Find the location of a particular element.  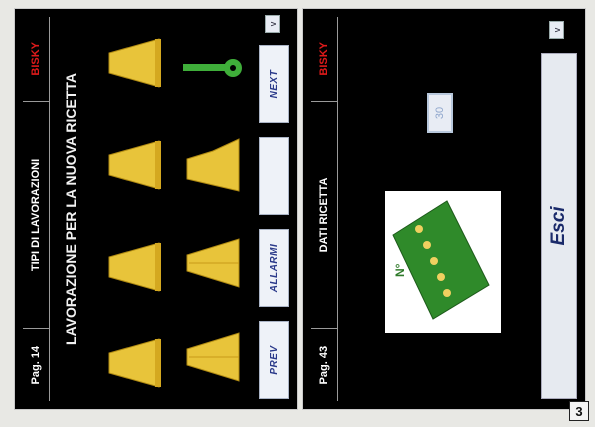

header-bar: Pag. 43 DATI RICETTA BISKY is located at coordinates (324, 209).